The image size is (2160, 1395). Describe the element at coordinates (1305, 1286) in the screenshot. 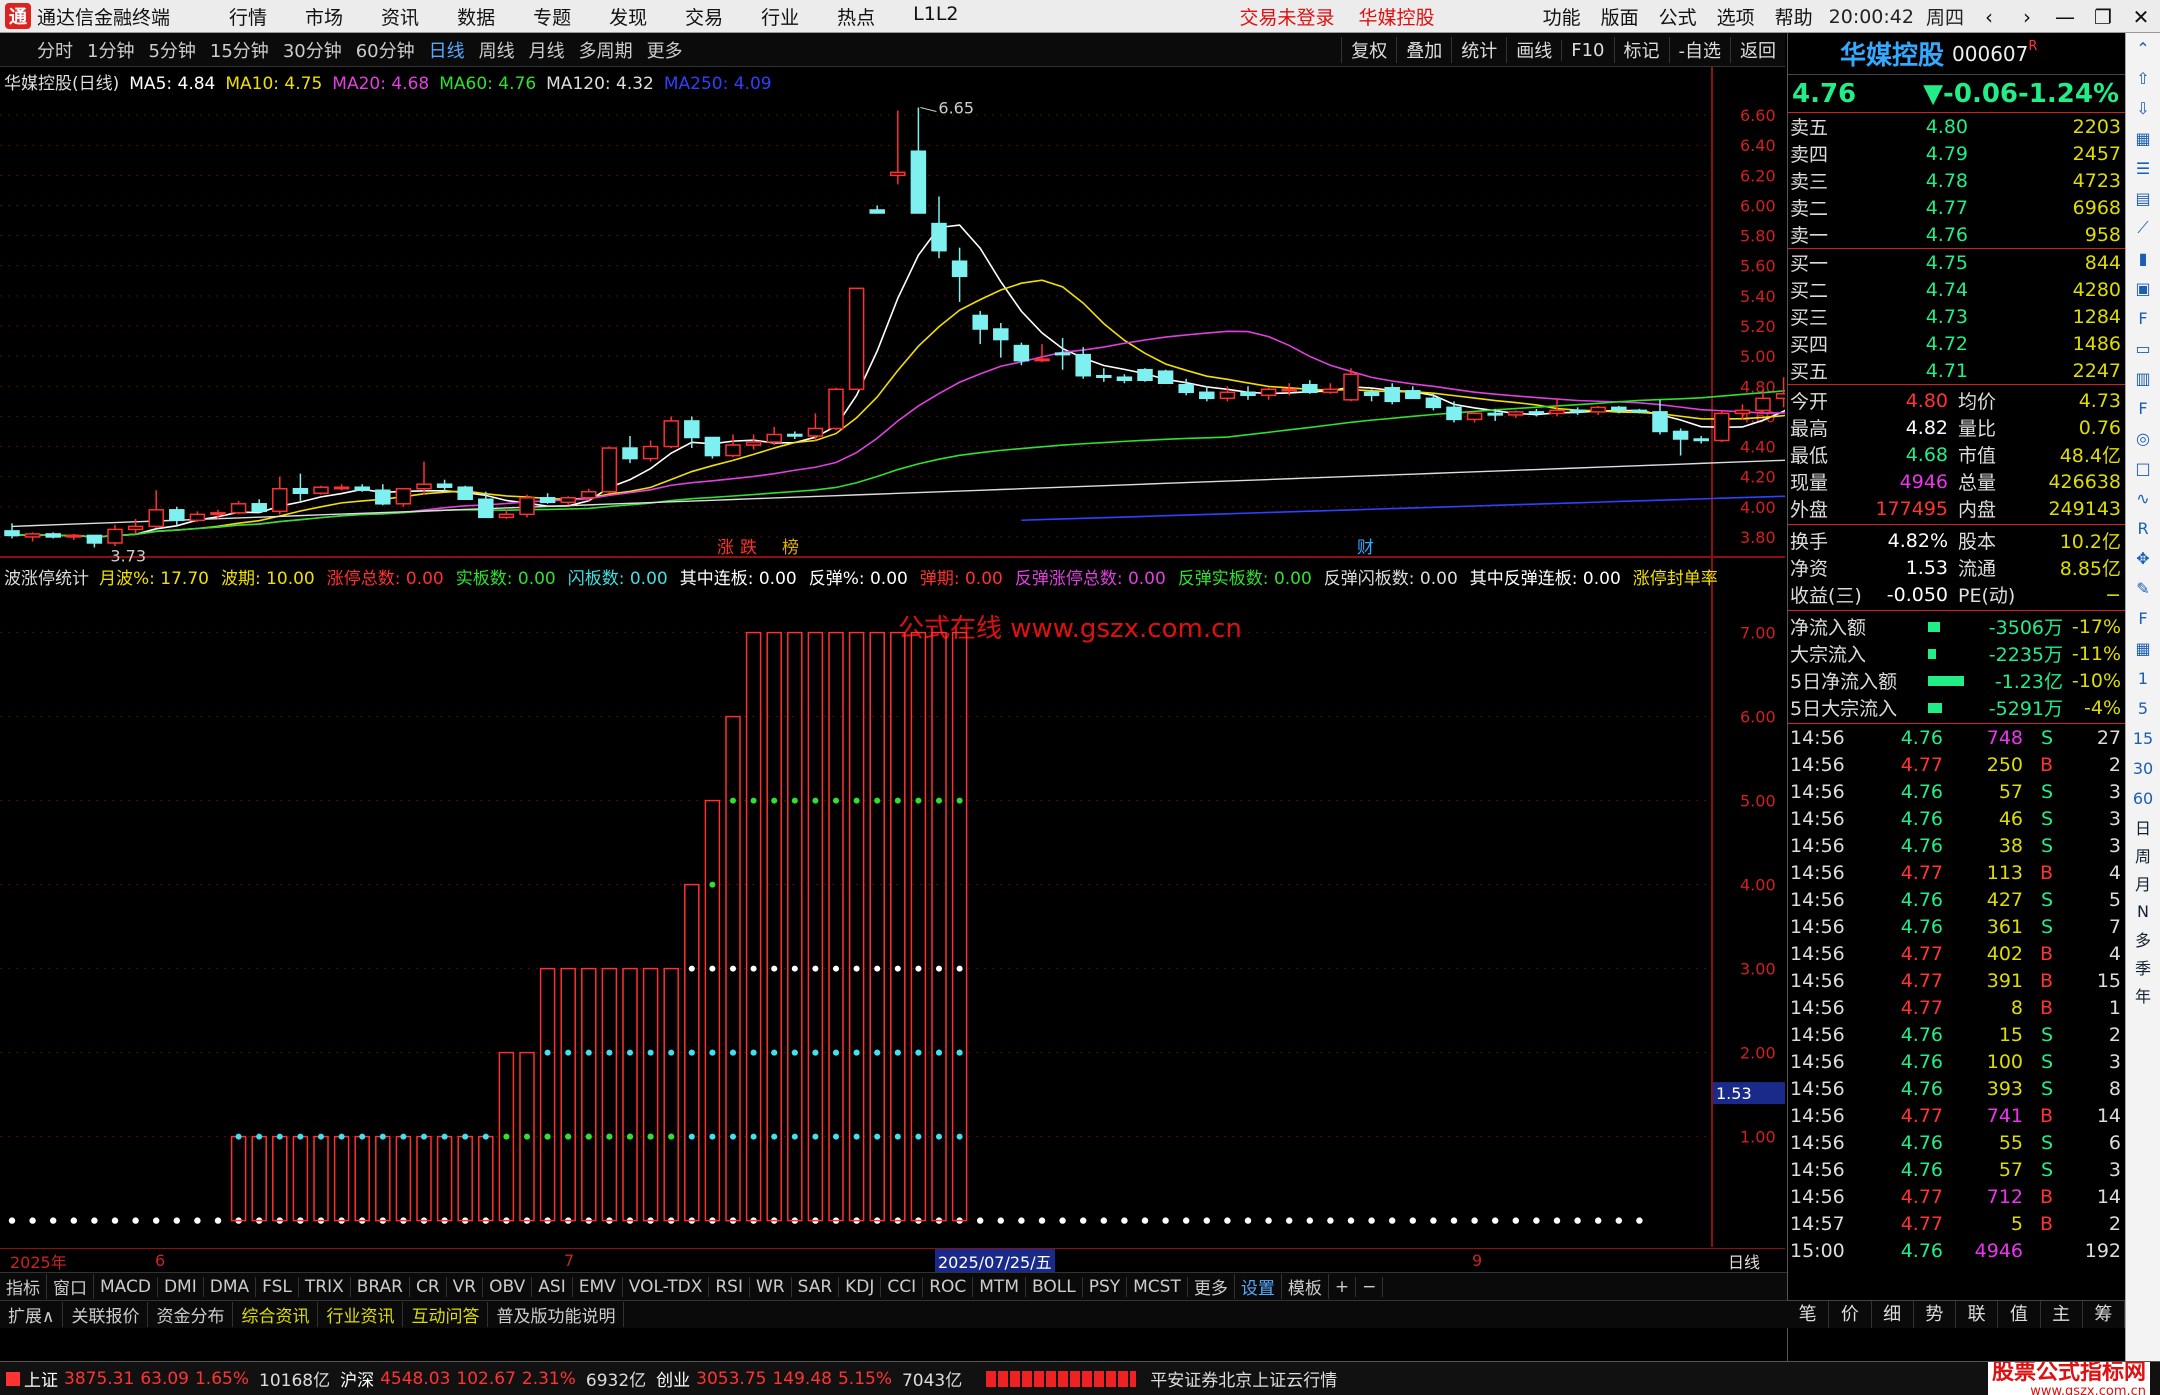

I see `indicator-tab-26: 模板` at that location.